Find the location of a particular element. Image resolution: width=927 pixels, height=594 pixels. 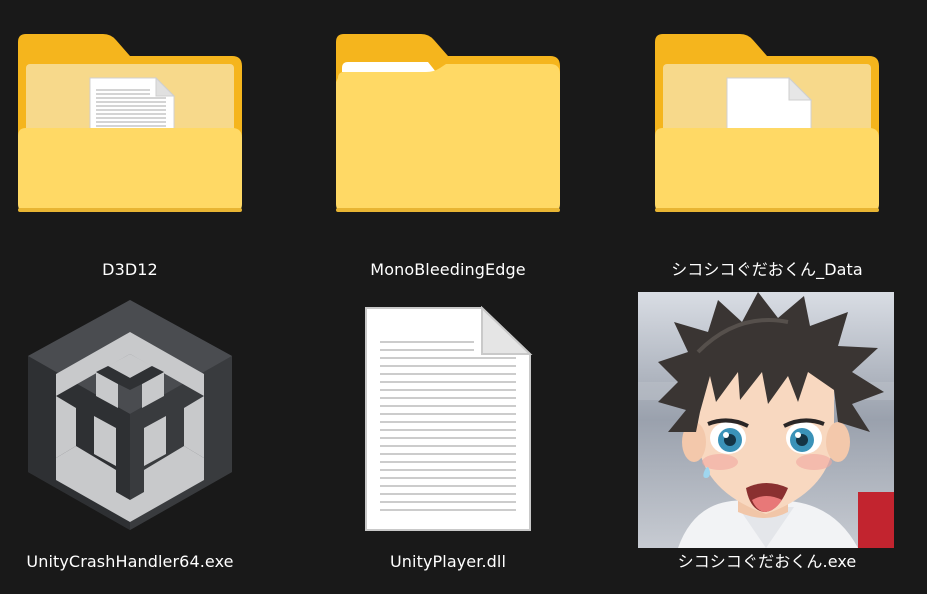

file-name: UnityCrashHandler64.exe is located at coordinates (130, 561).